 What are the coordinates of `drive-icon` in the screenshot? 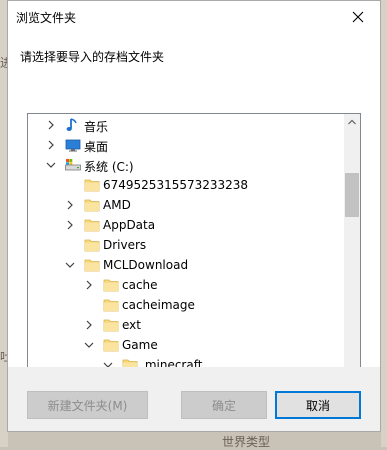 It's located at (73, 165).